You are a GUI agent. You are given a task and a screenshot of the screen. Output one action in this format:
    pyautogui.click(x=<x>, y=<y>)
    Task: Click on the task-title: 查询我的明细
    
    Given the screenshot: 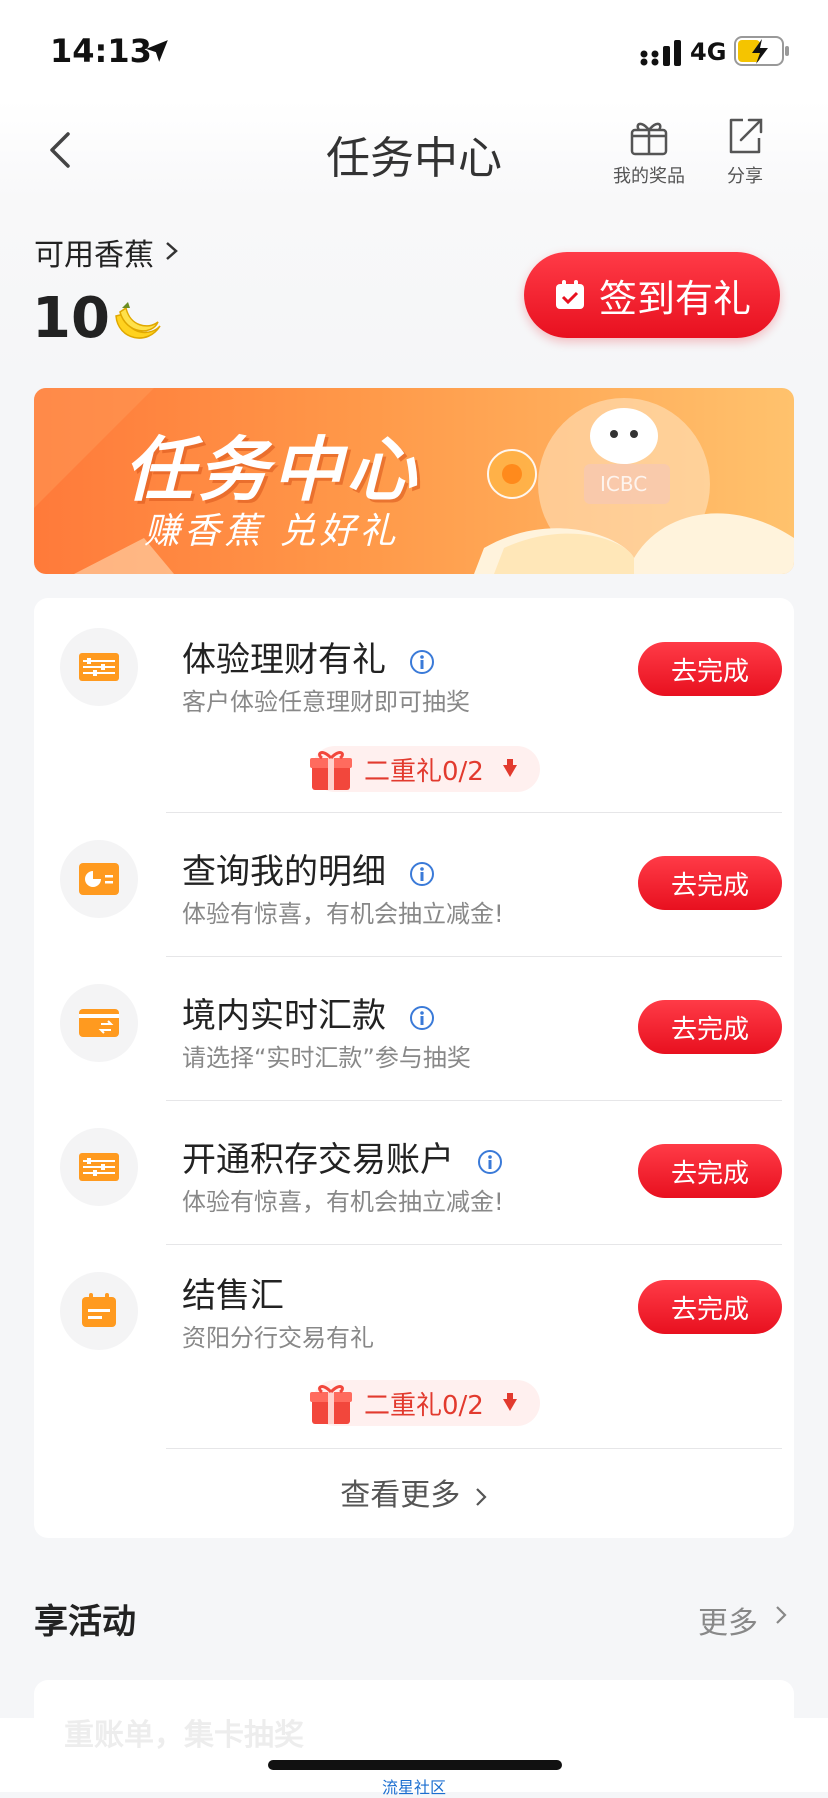 What is the action you would take?
    pyautogui.click(x=308, y=868)
    